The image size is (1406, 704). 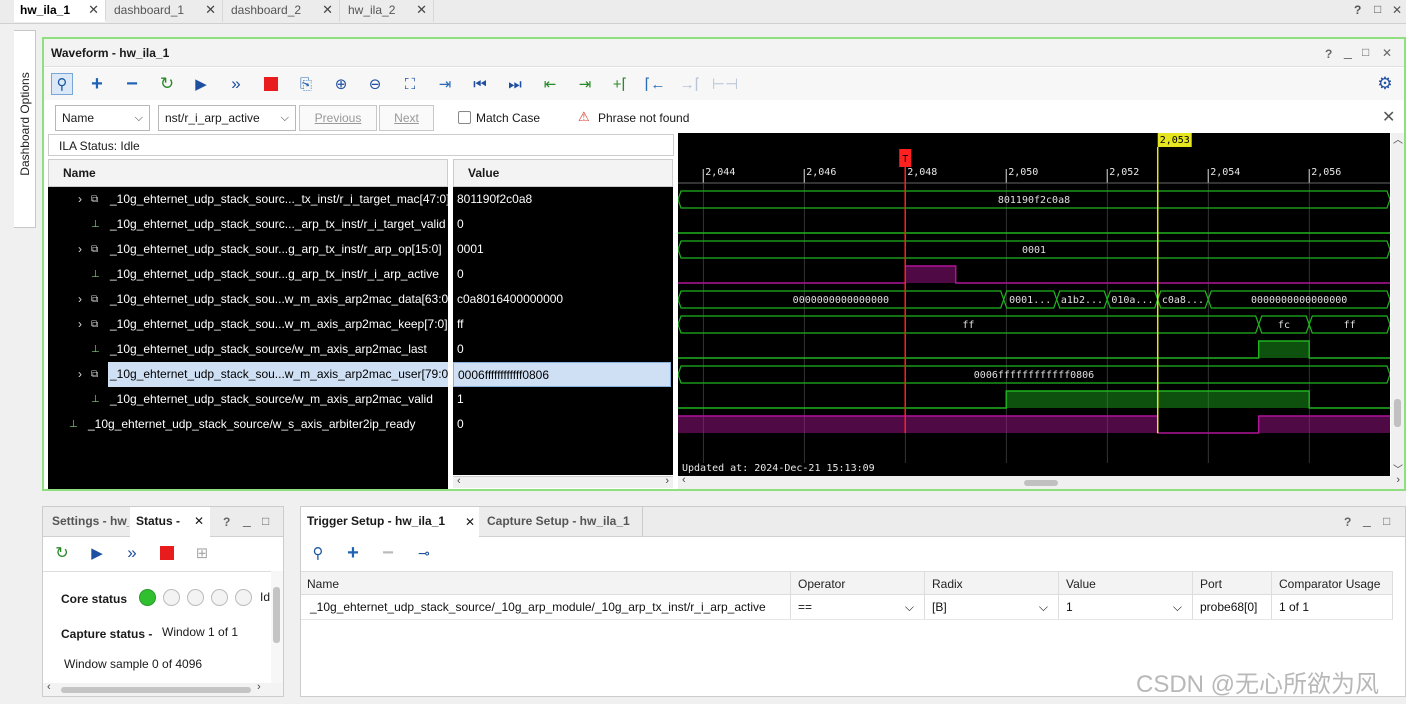 I want to click on waveform-hscroll: ‹ ›, so click(x=1041, y=481).